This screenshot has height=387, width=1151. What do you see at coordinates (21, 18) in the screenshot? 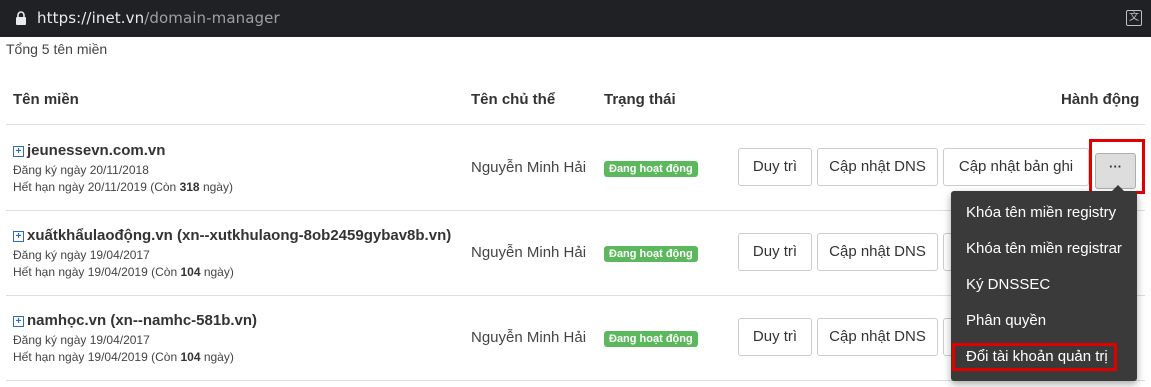
I see `lock-icon` at bounding box center [21, 18].